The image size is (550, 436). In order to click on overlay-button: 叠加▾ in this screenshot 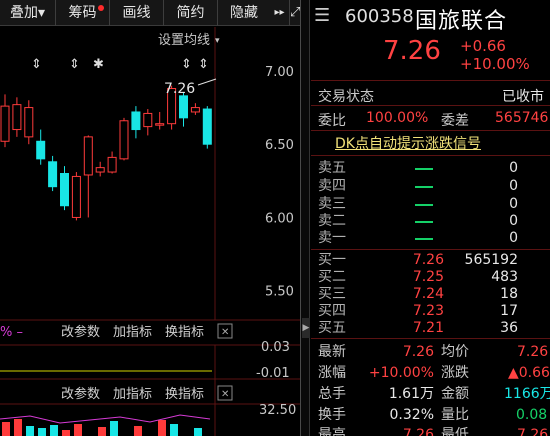, I will do `click(28, 13)`.